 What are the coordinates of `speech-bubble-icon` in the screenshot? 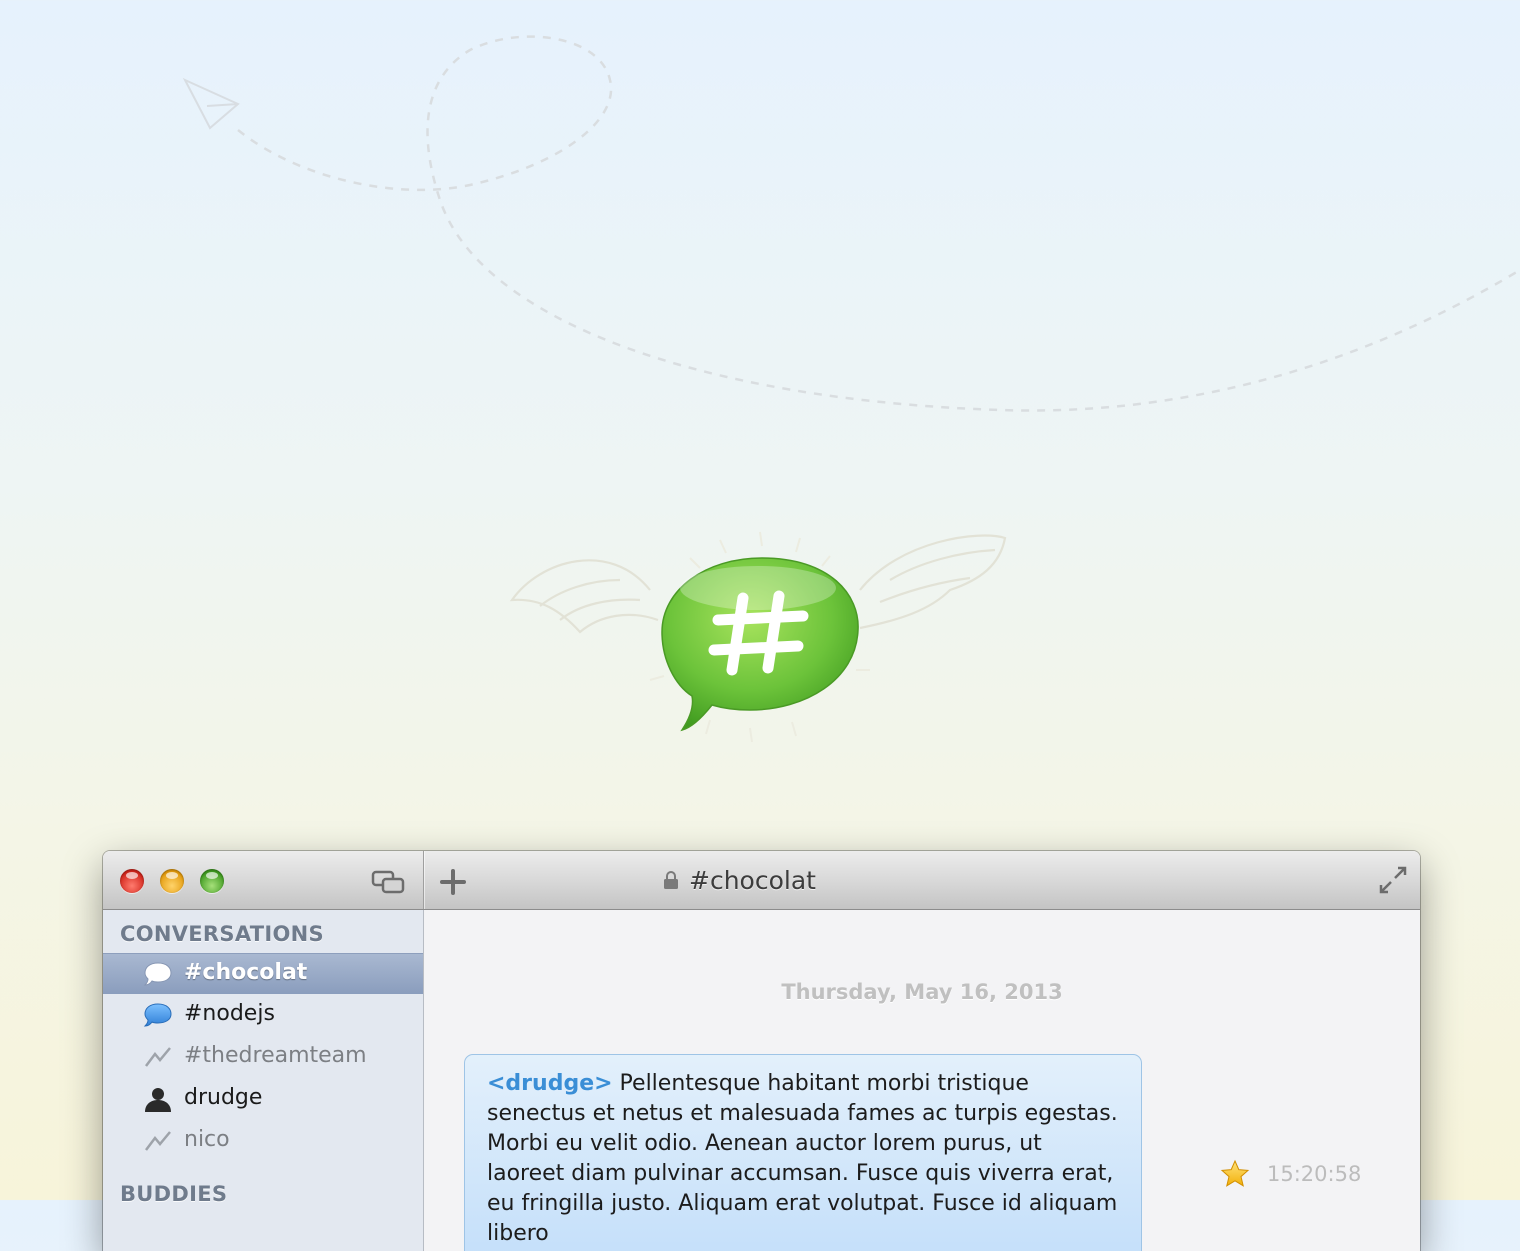 It's located at (157, 974).